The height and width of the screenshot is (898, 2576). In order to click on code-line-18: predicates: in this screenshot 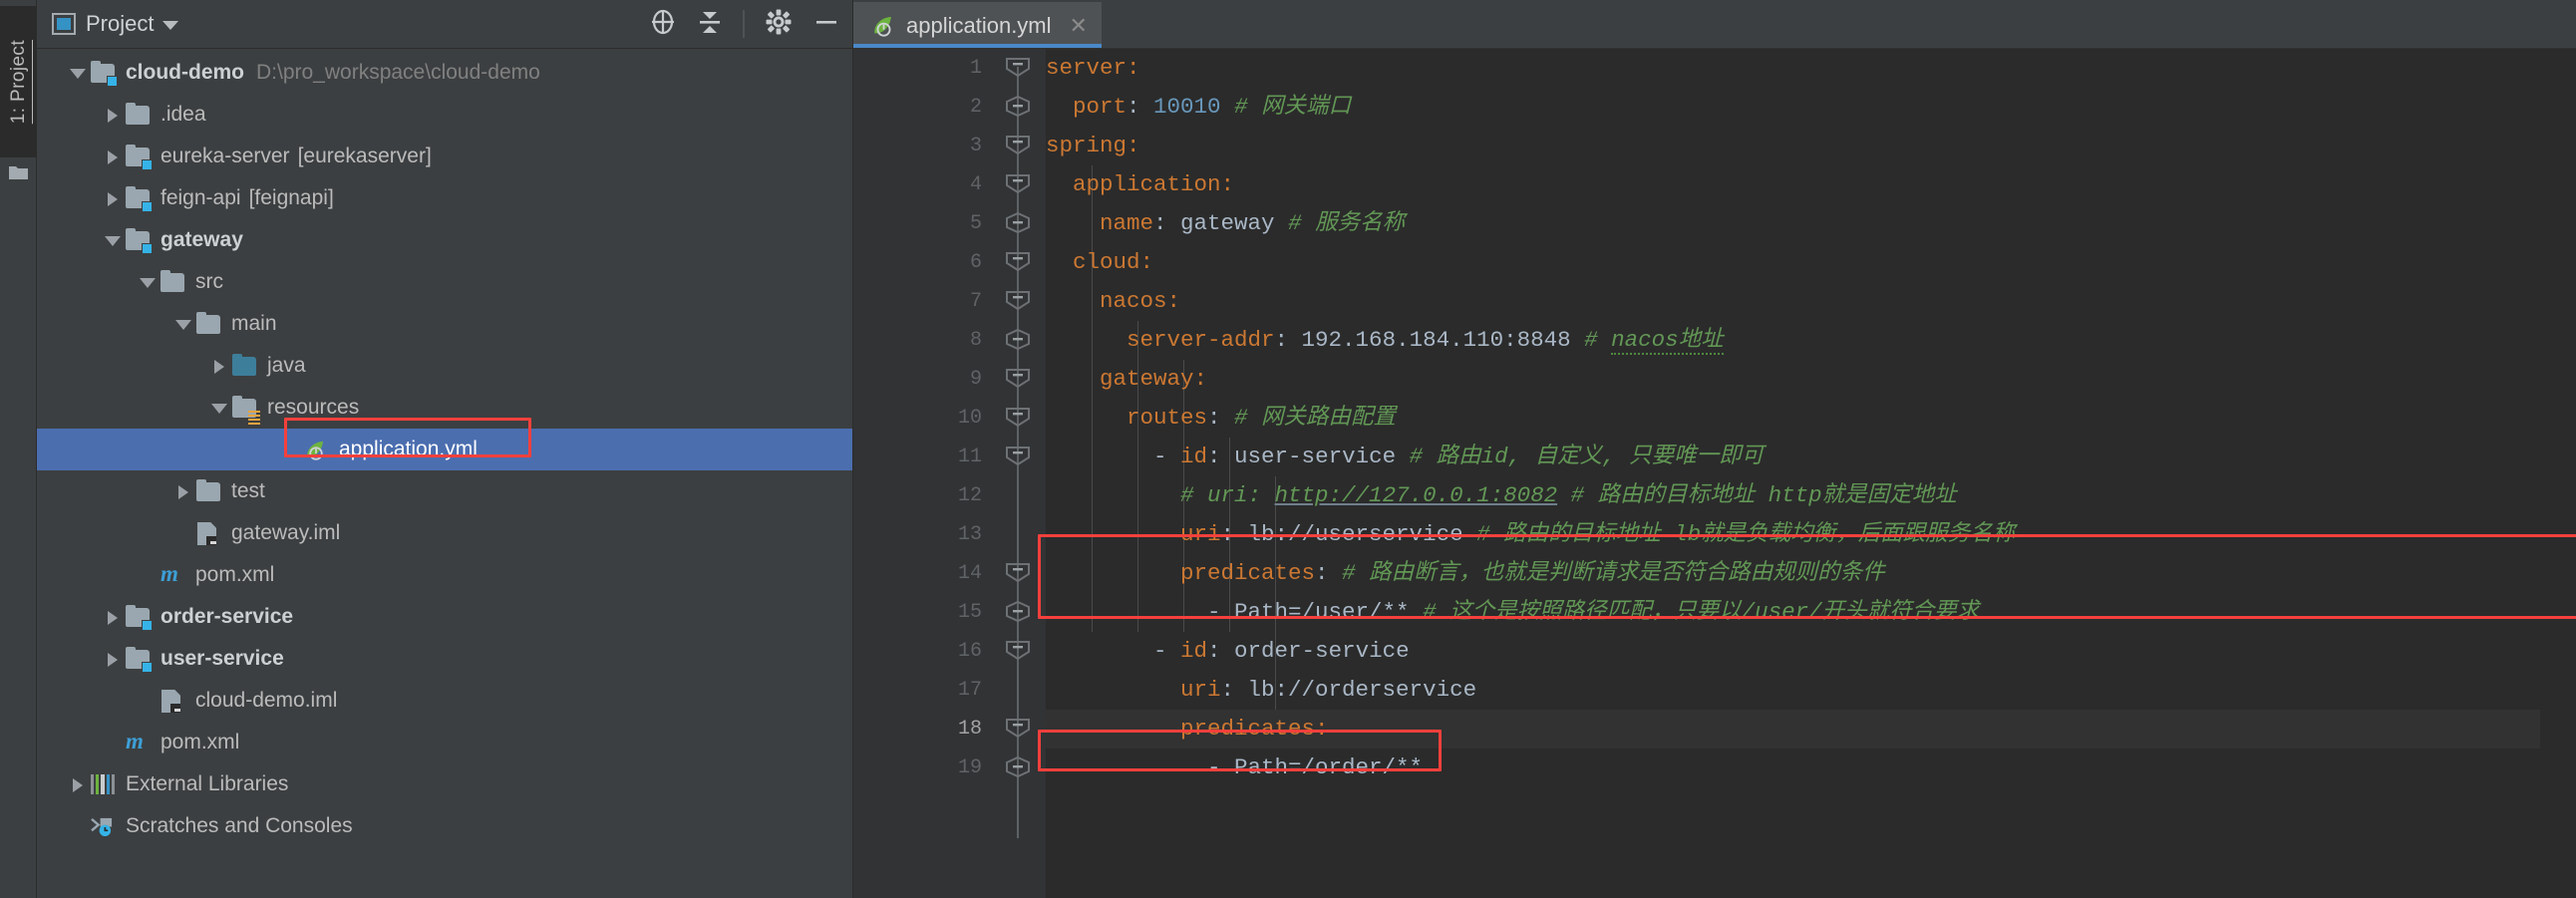, I will do `click(1793, 729)`.